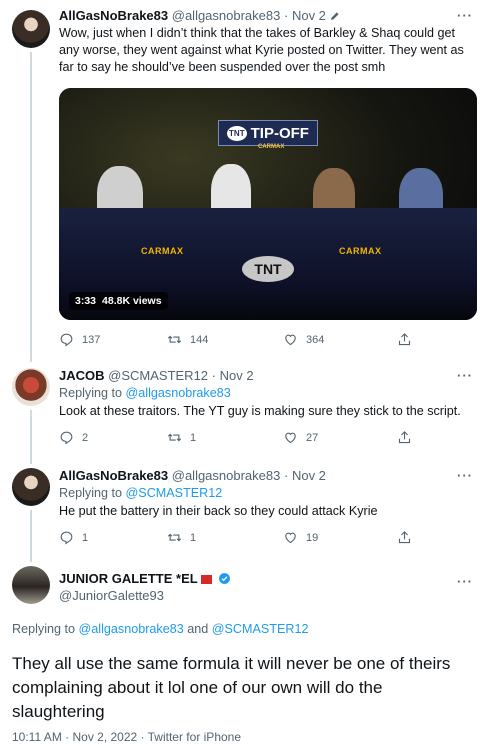 The height and width of the screenshot is (748, 487). I want to click on carmax-logo-right: CARMAX, so click(360, 251).